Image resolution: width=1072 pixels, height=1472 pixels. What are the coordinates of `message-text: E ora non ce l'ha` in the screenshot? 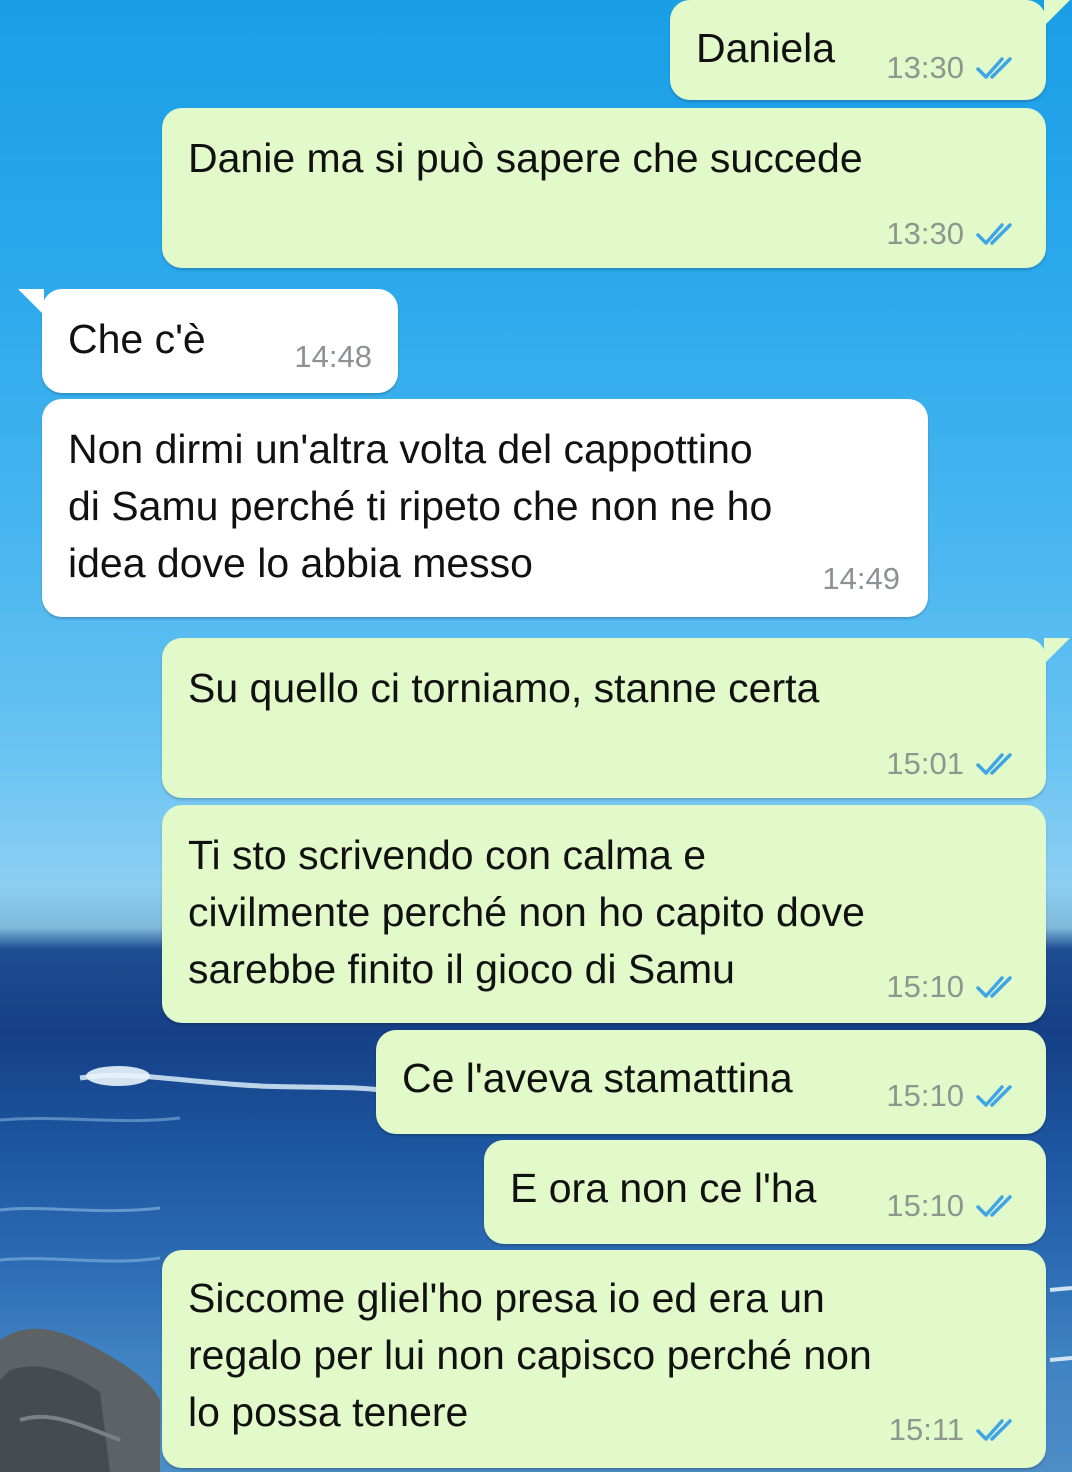 It's located at (663, 1188).